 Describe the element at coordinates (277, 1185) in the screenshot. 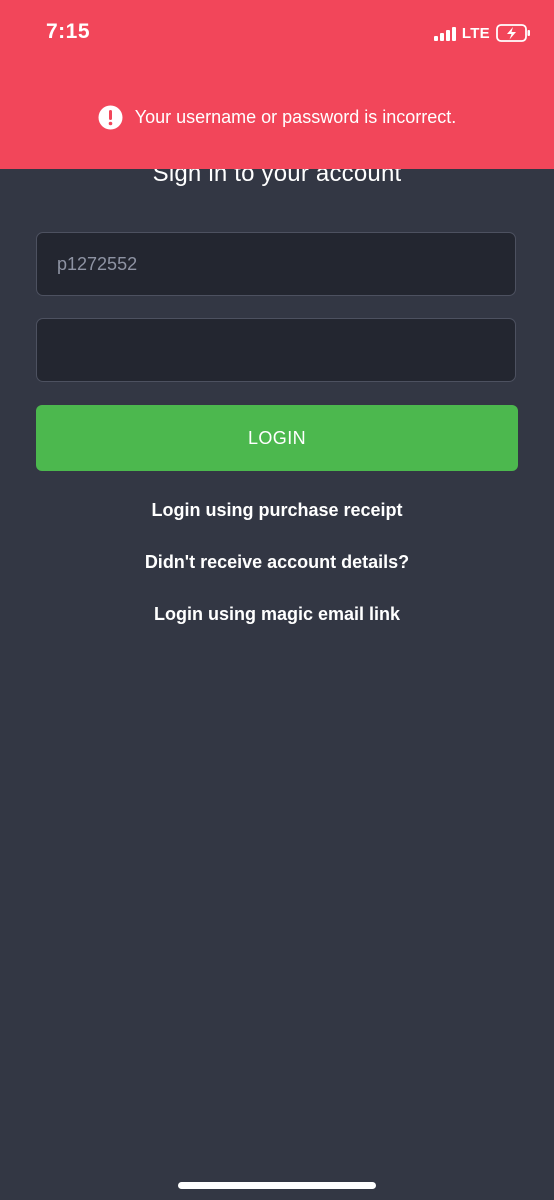

I see `home-indicator` at that location.